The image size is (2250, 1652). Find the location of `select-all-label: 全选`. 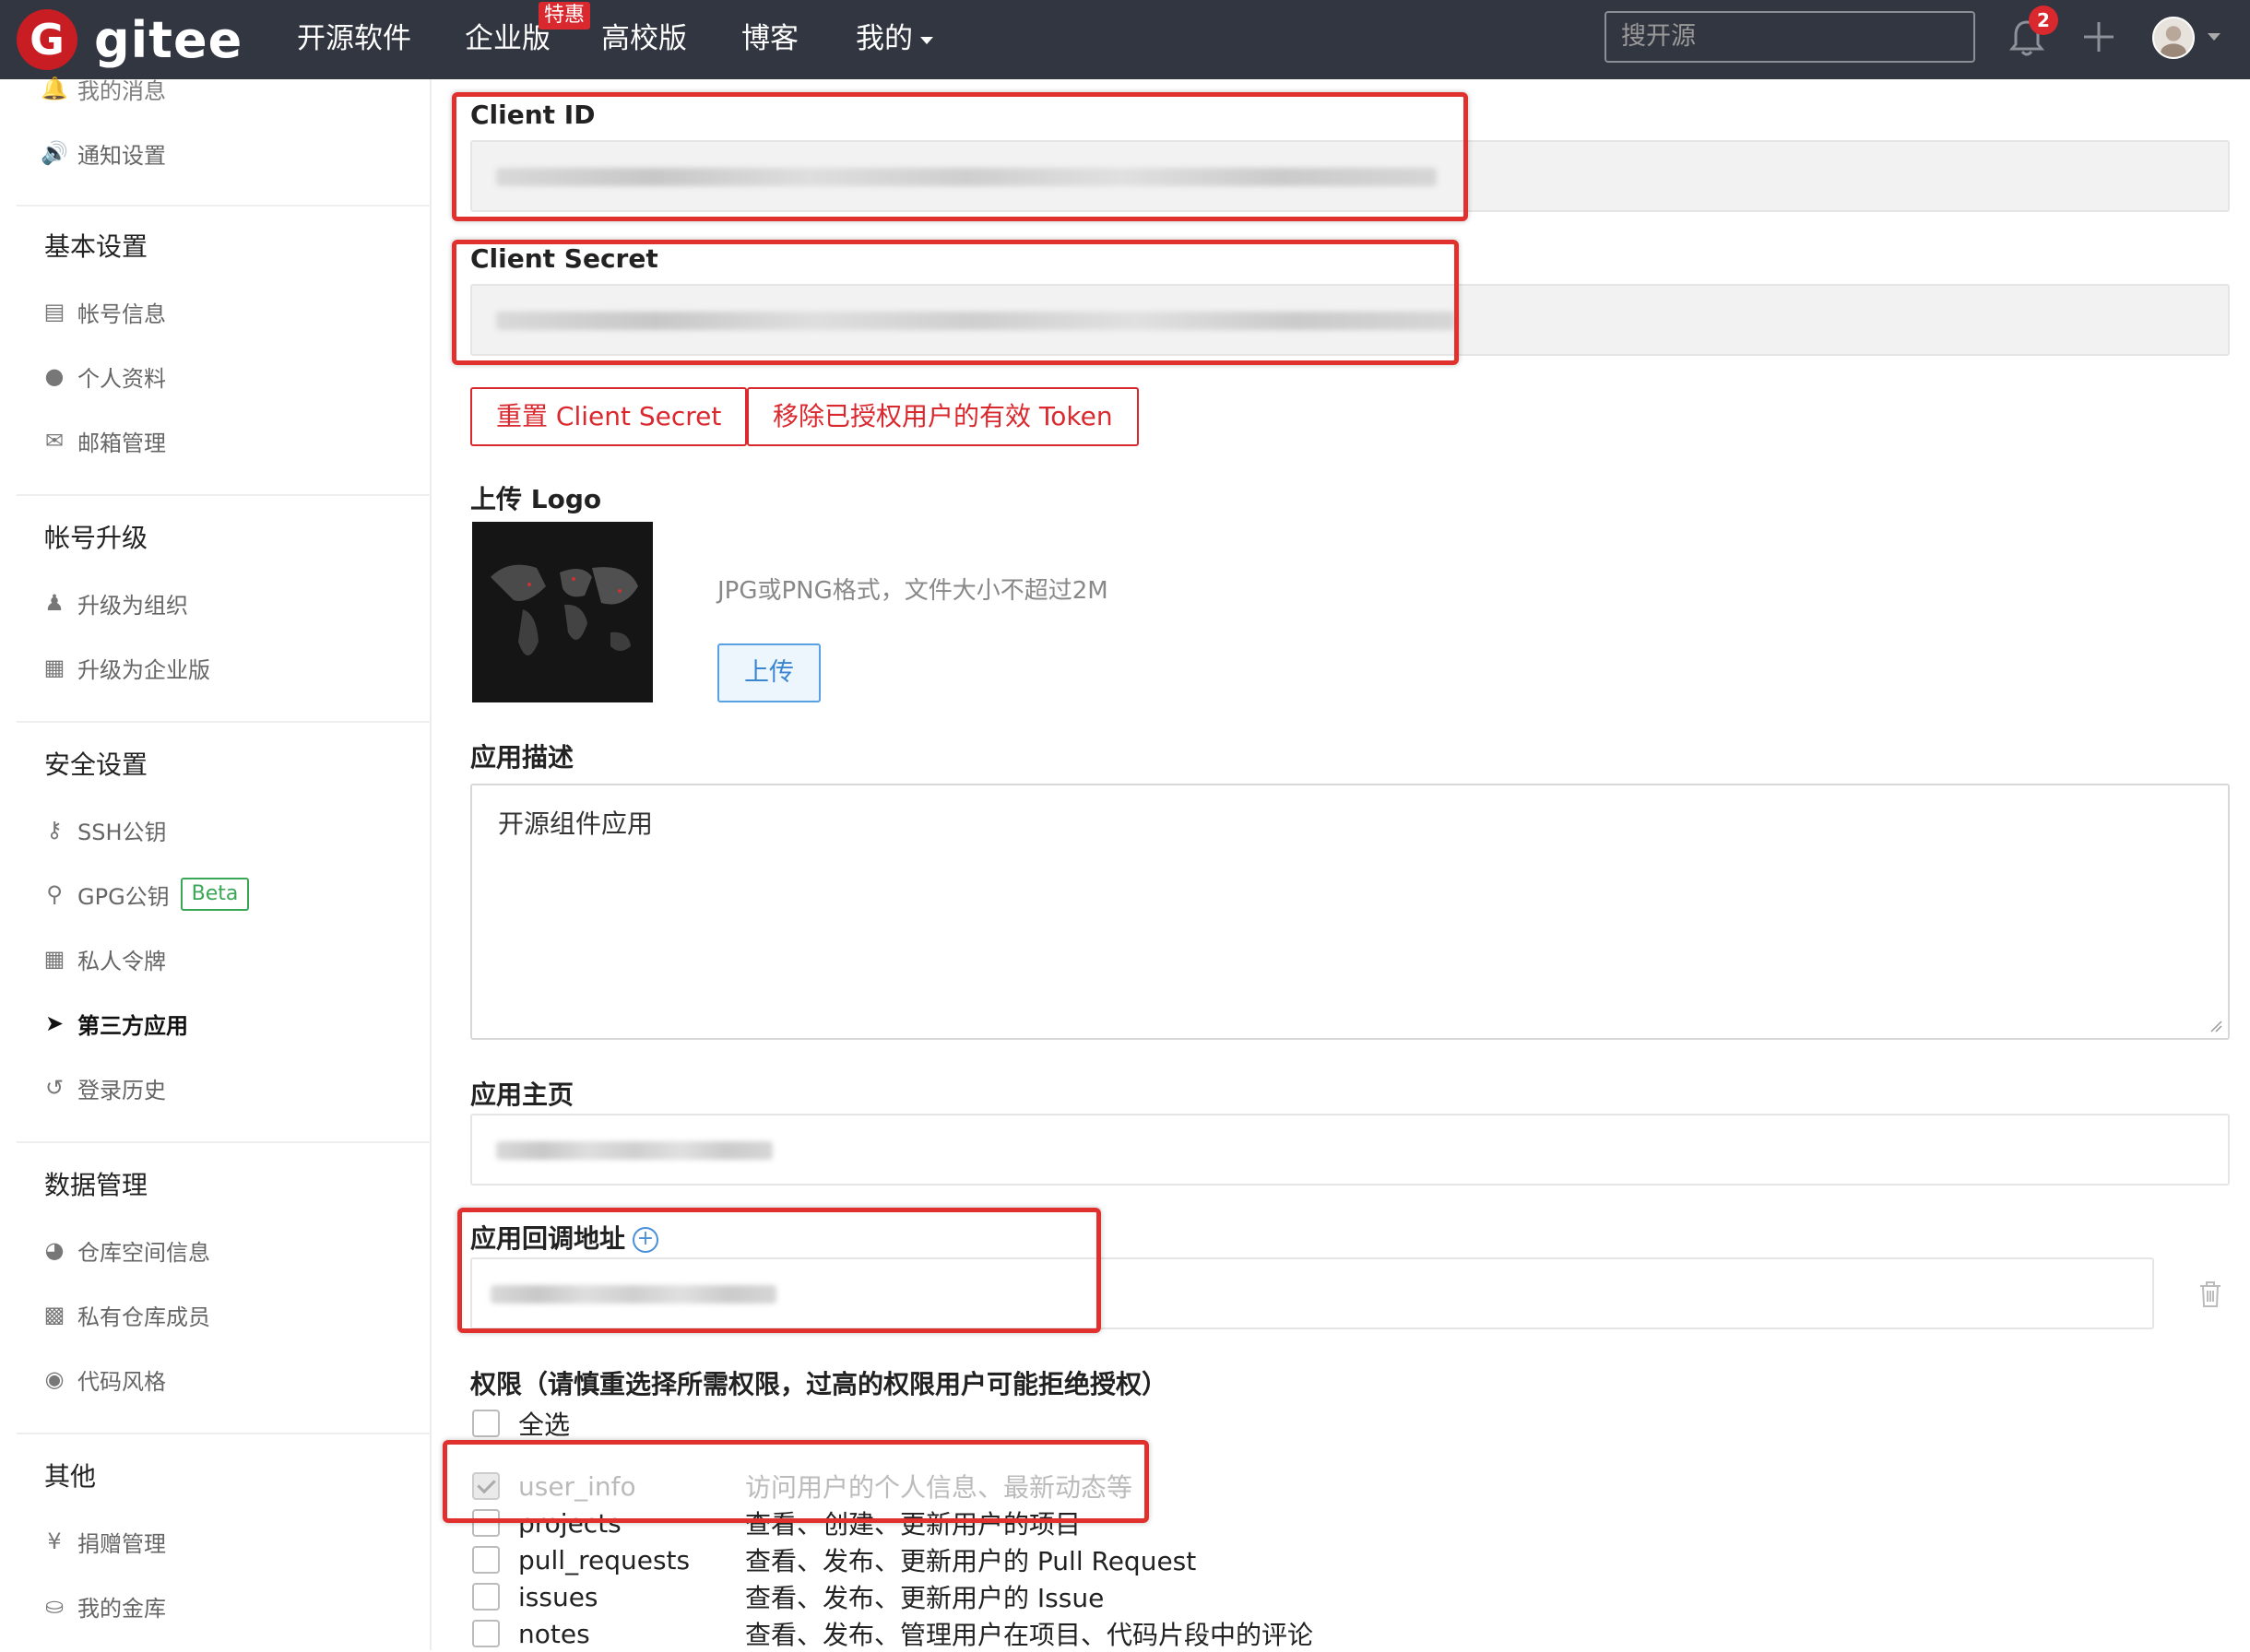

select-all-label: 全选 is located at coordinates (544, 1425).